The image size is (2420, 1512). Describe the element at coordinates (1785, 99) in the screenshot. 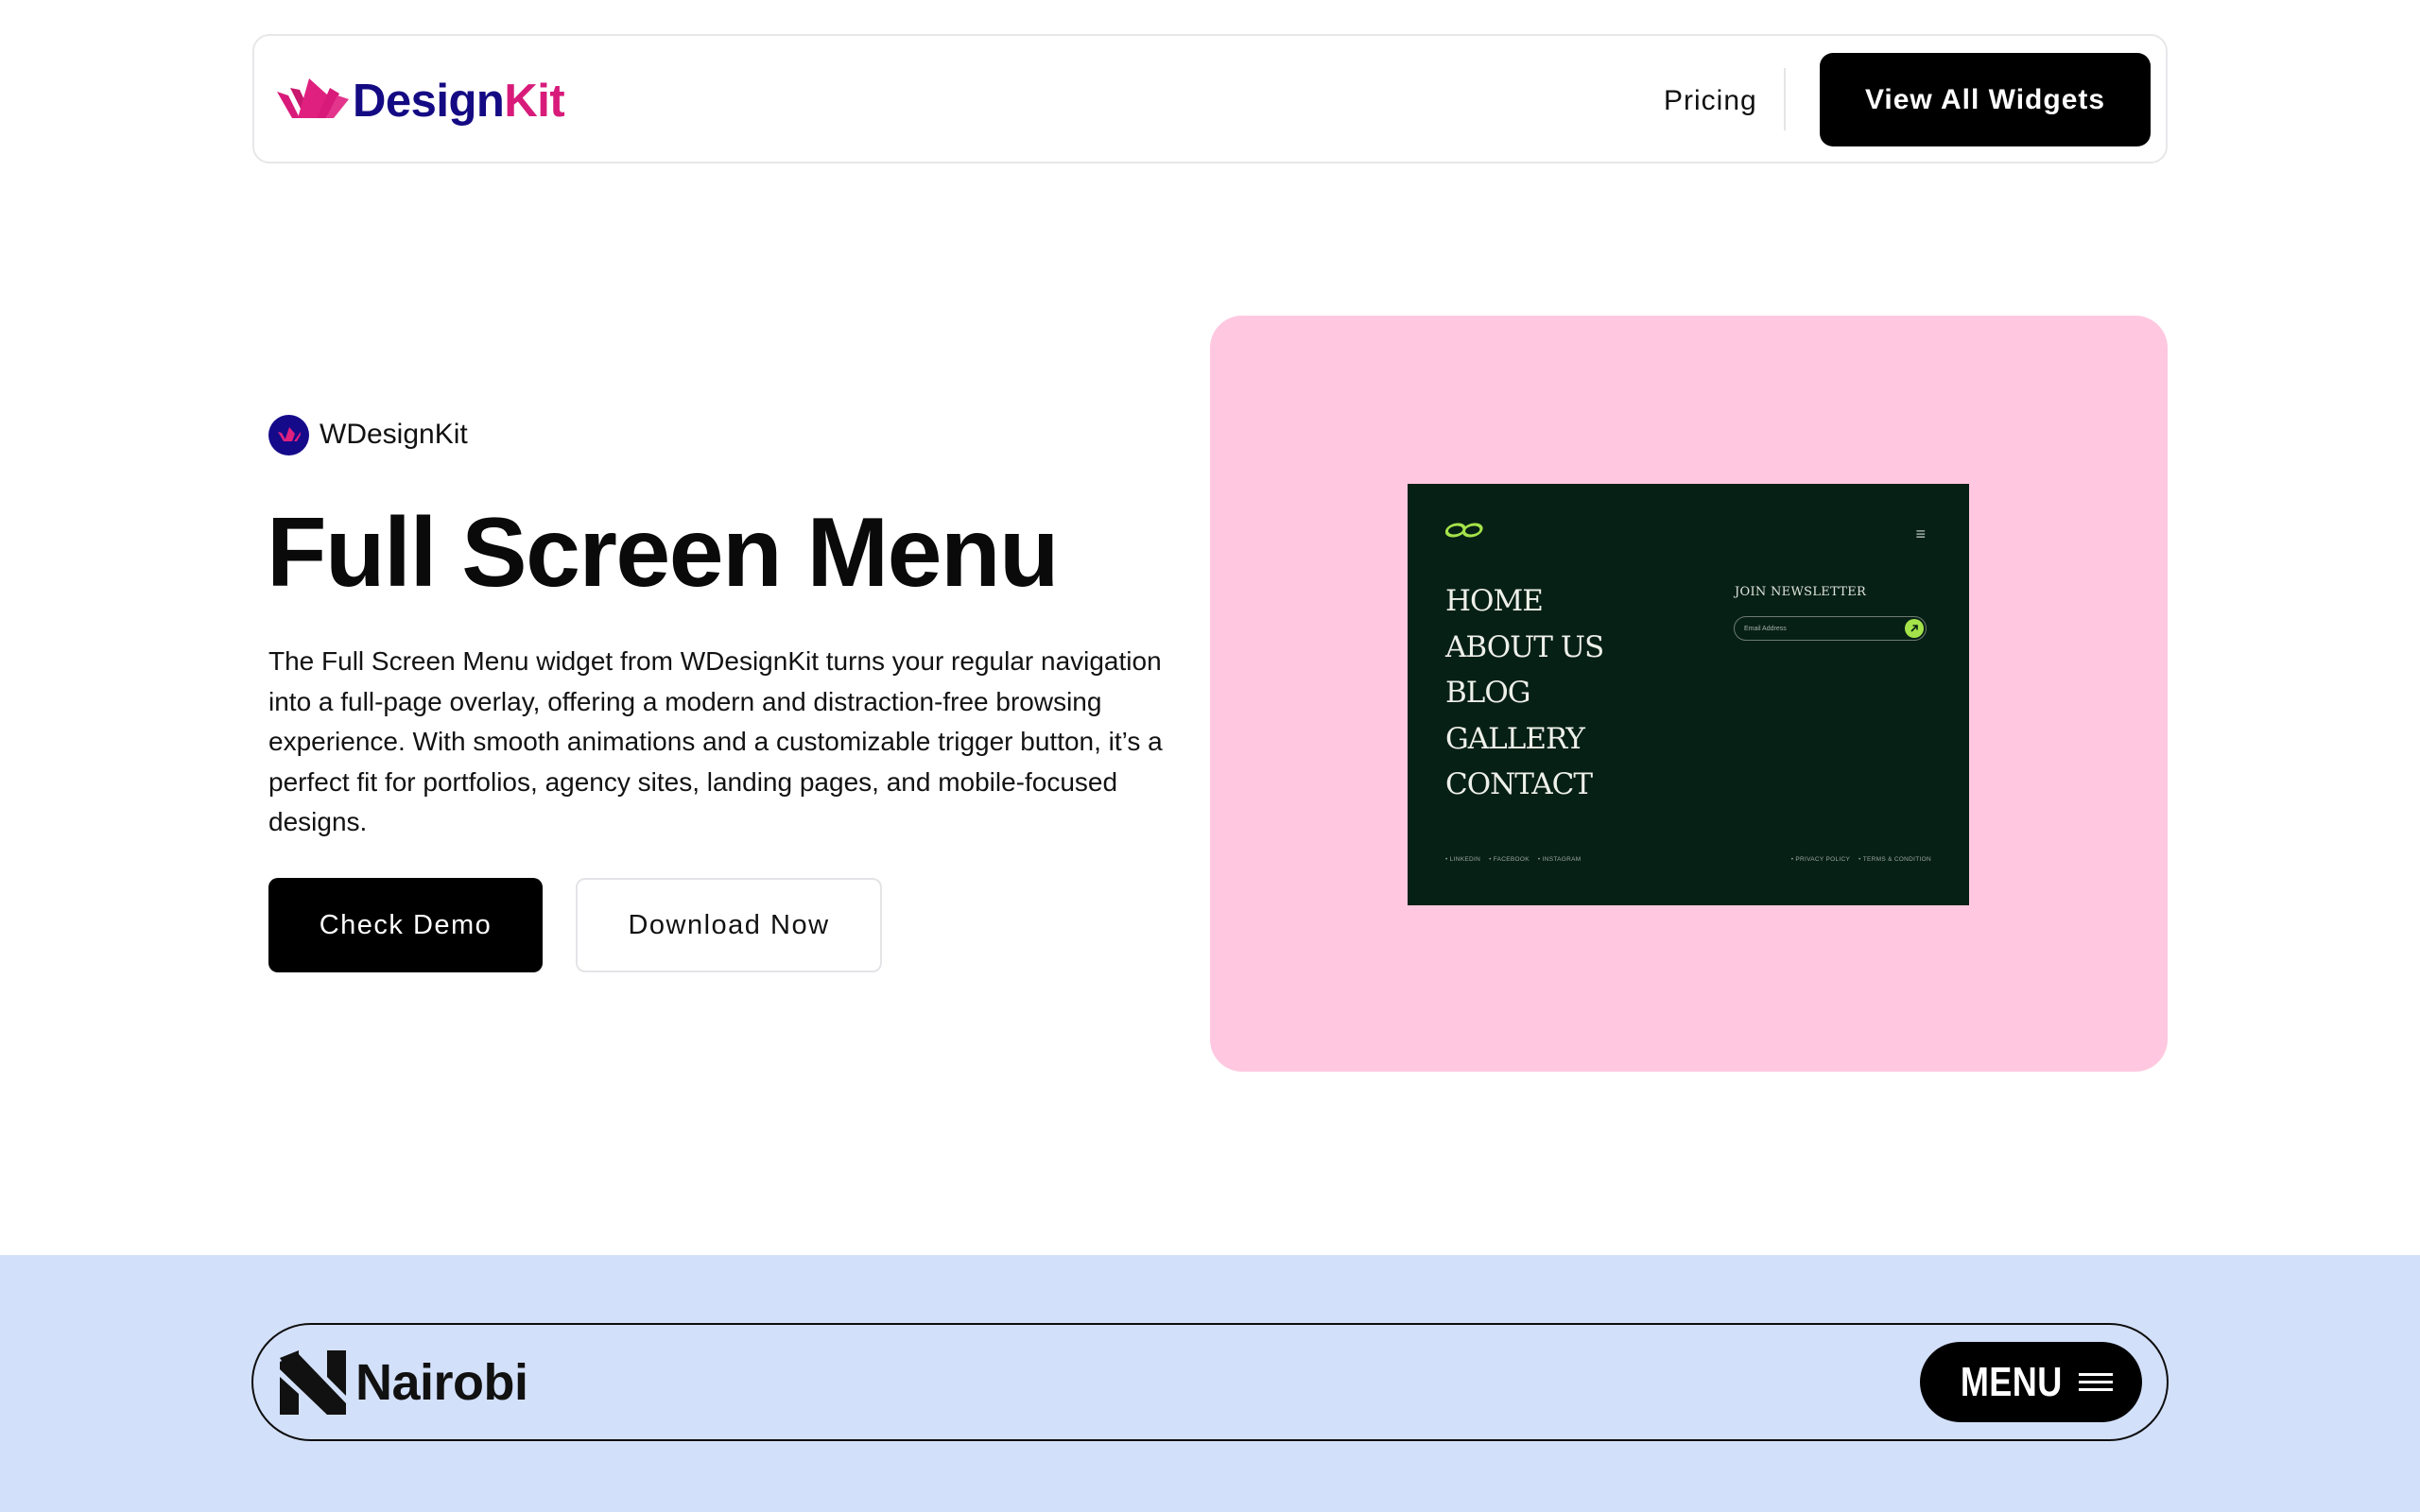

I see `nav-divider` at that location.